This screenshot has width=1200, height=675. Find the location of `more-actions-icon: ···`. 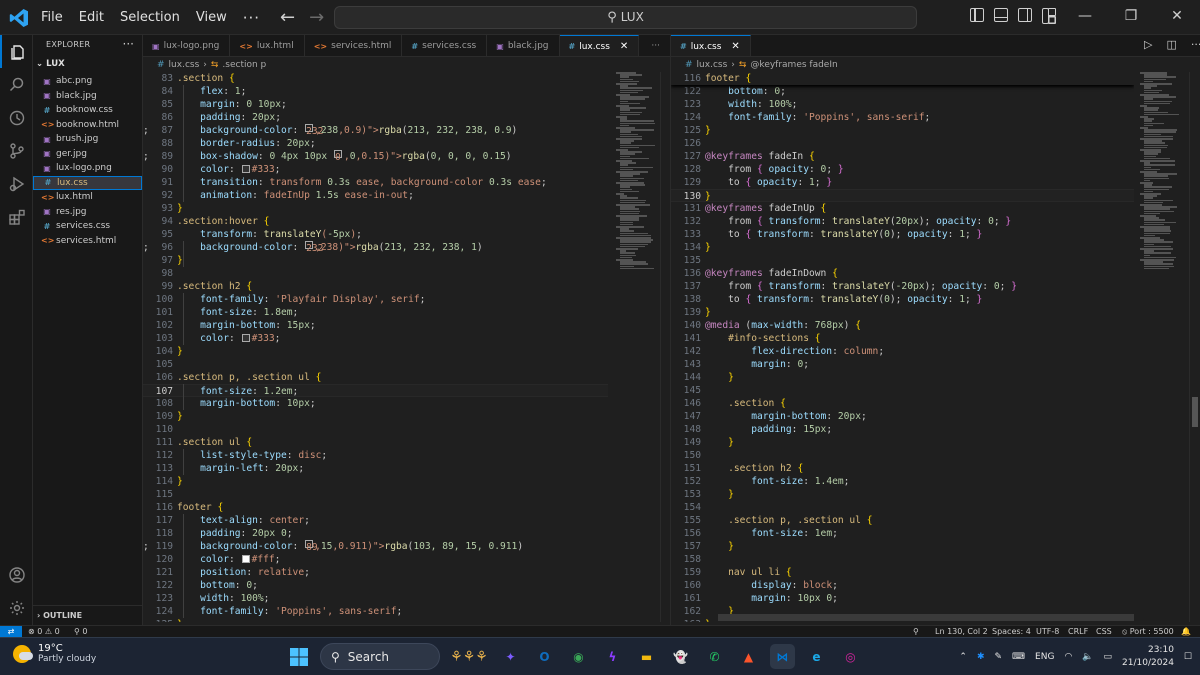

more-actions-icon: ··· is located at coordinates (1195, 44).